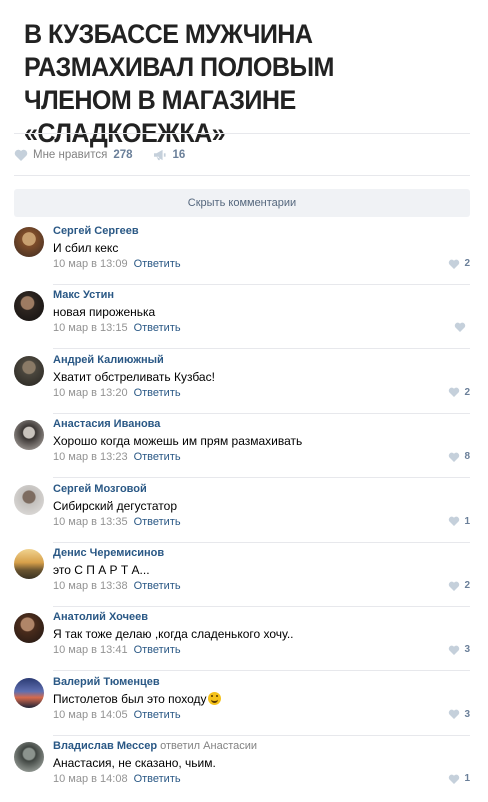 This screenshot has width=488, height=802. I want to click on comment-author-name: Денис Черемисинов, so click(108, 553).